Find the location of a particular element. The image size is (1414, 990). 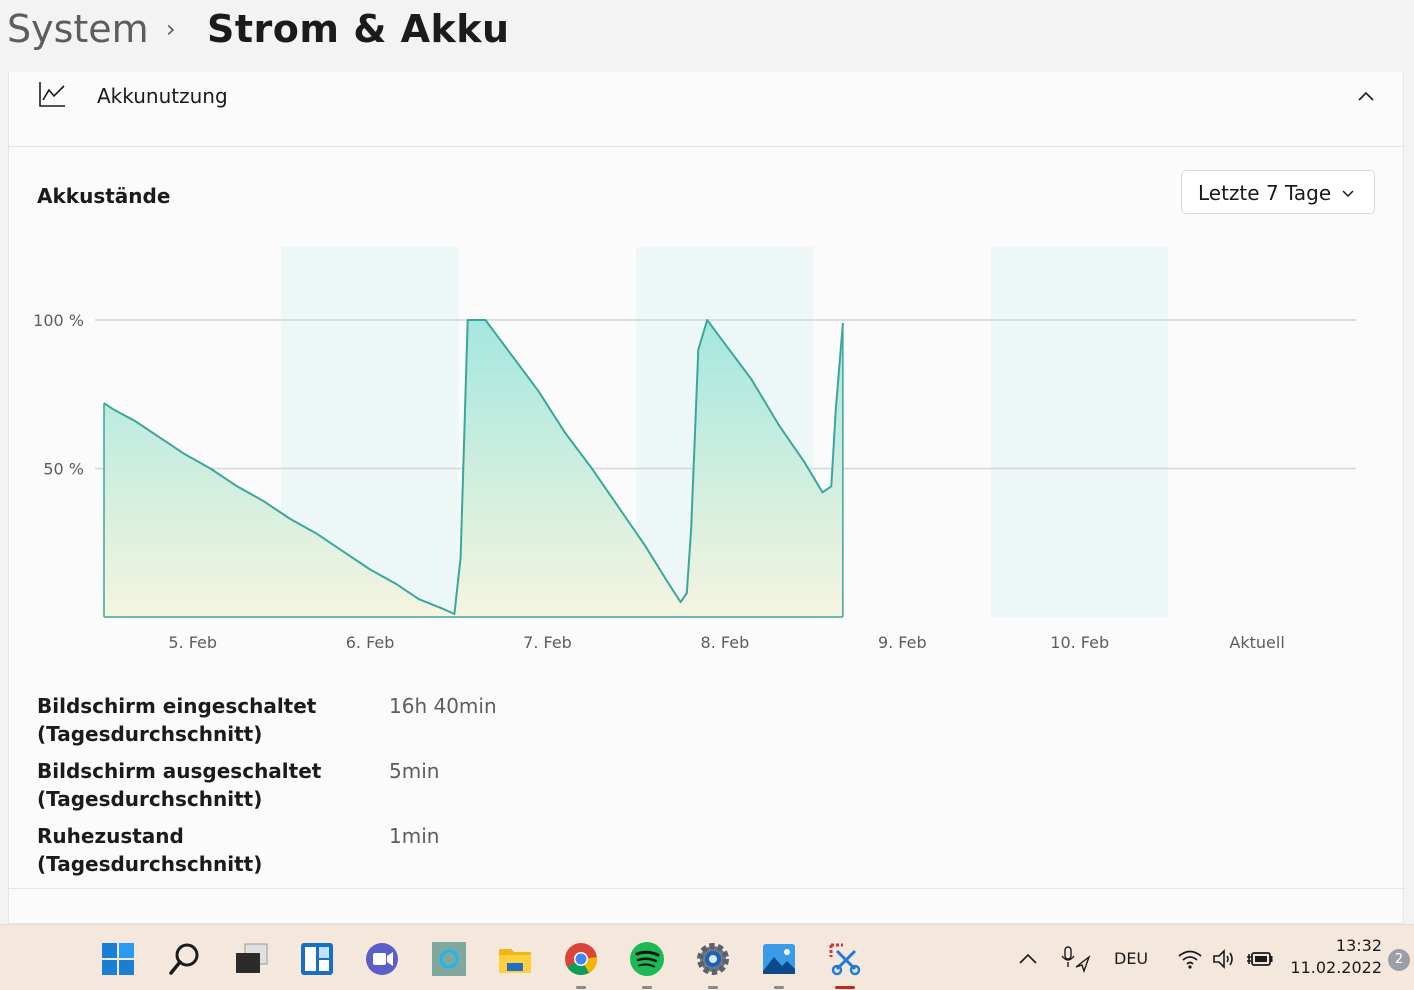

task-view-button is located at coordinates (251, 959).